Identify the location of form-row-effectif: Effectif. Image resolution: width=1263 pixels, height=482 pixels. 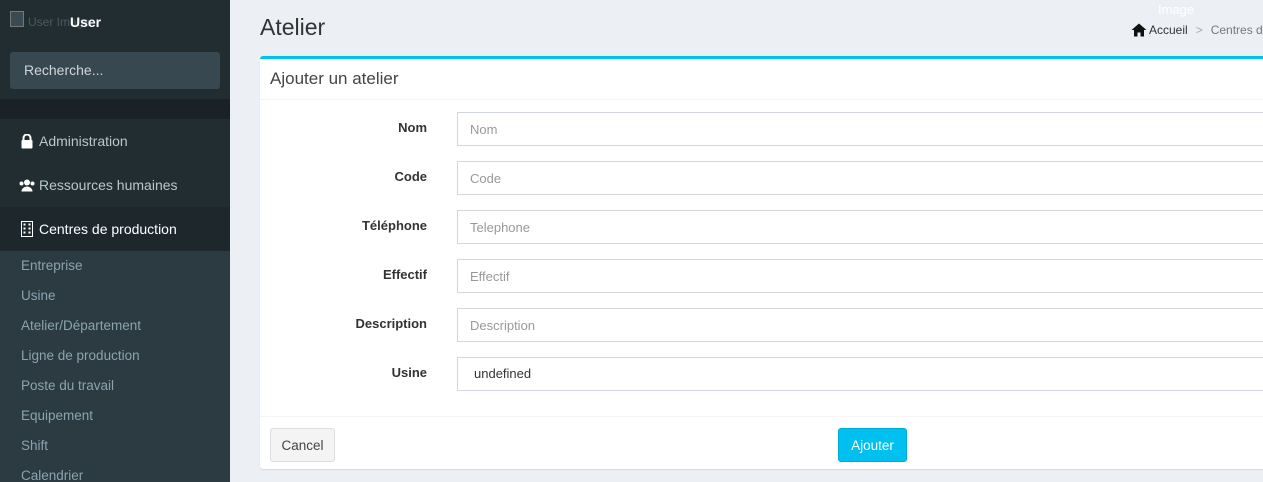
(761, 276).